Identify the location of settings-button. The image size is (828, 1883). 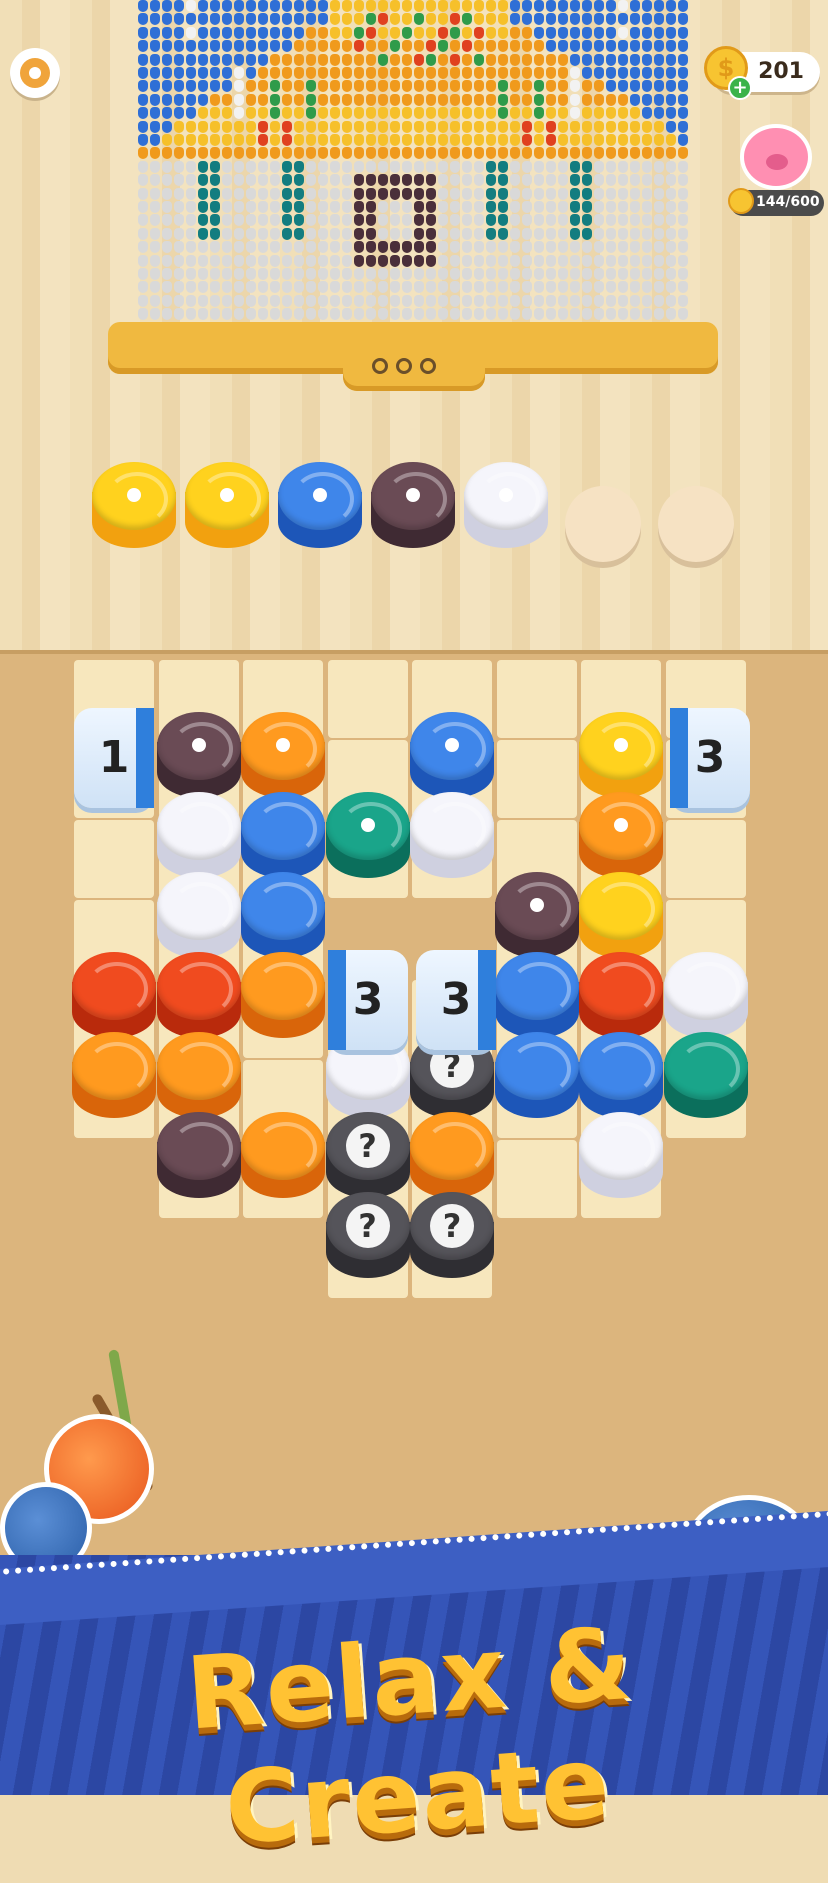
(35, 73).